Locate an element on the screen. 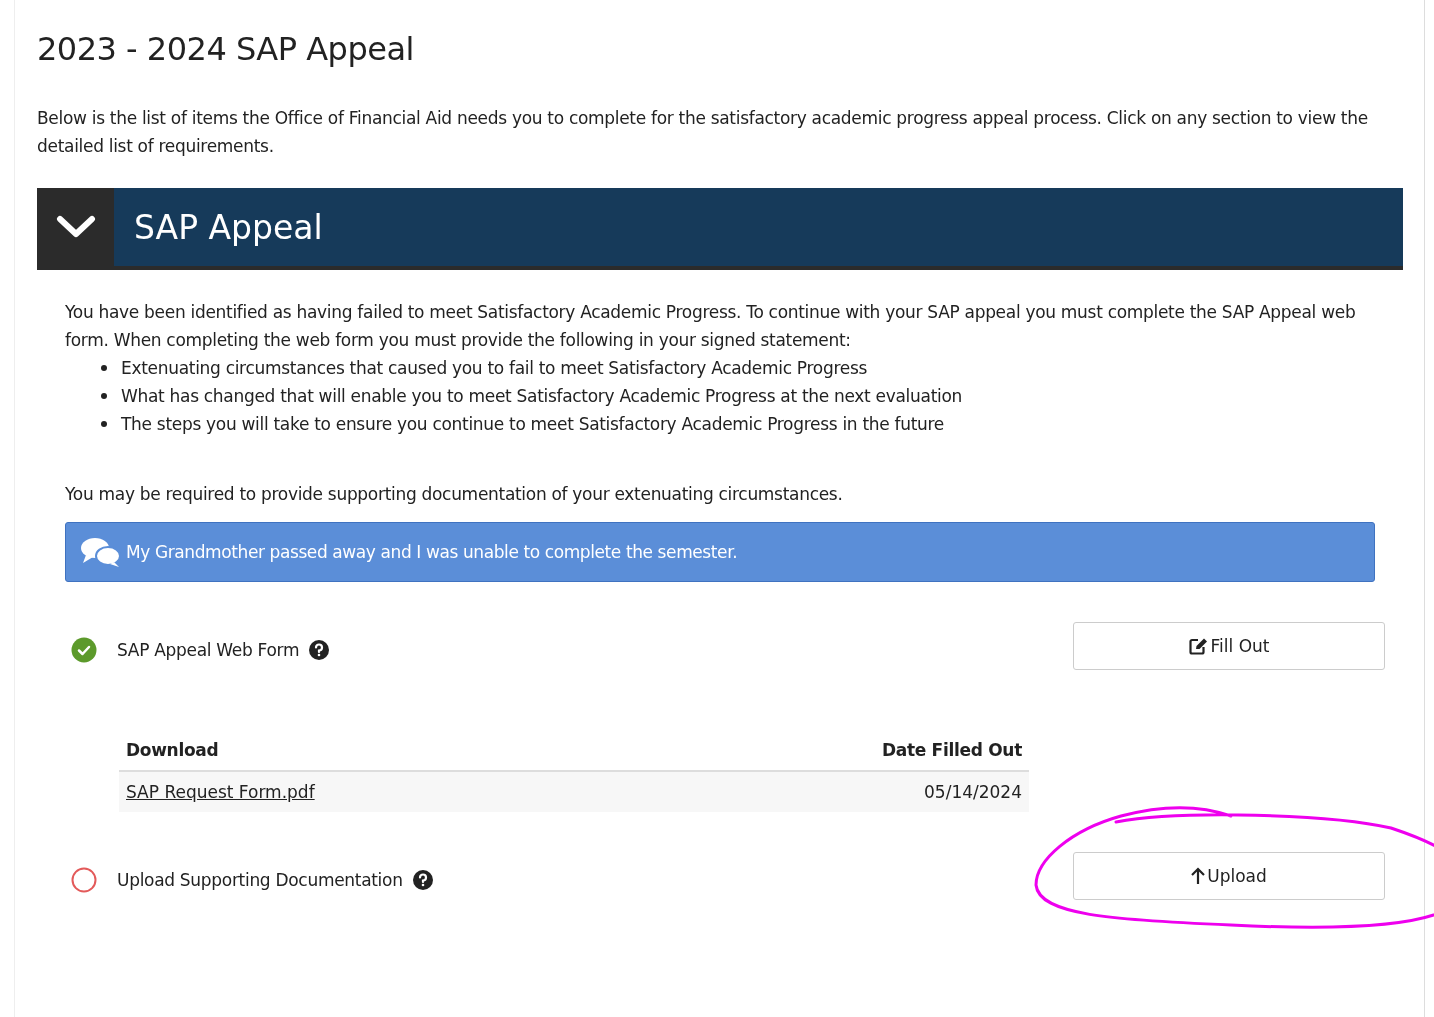 This screenshot has height=1017, width=1434. section-title: SAP Appeal is located at coordinates (228, 227).